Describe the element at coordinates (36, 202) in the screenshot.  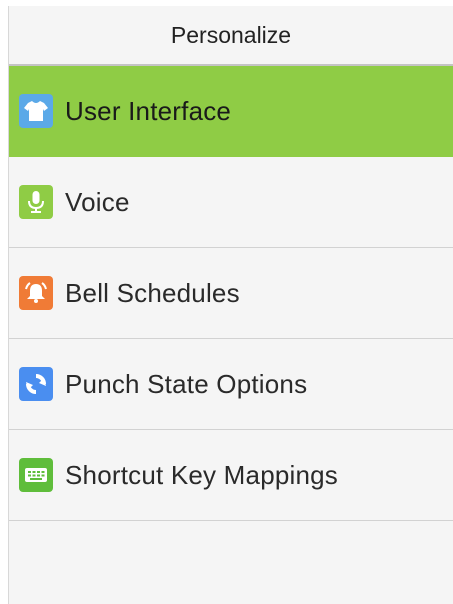
I see `microphone-icon` at that location.